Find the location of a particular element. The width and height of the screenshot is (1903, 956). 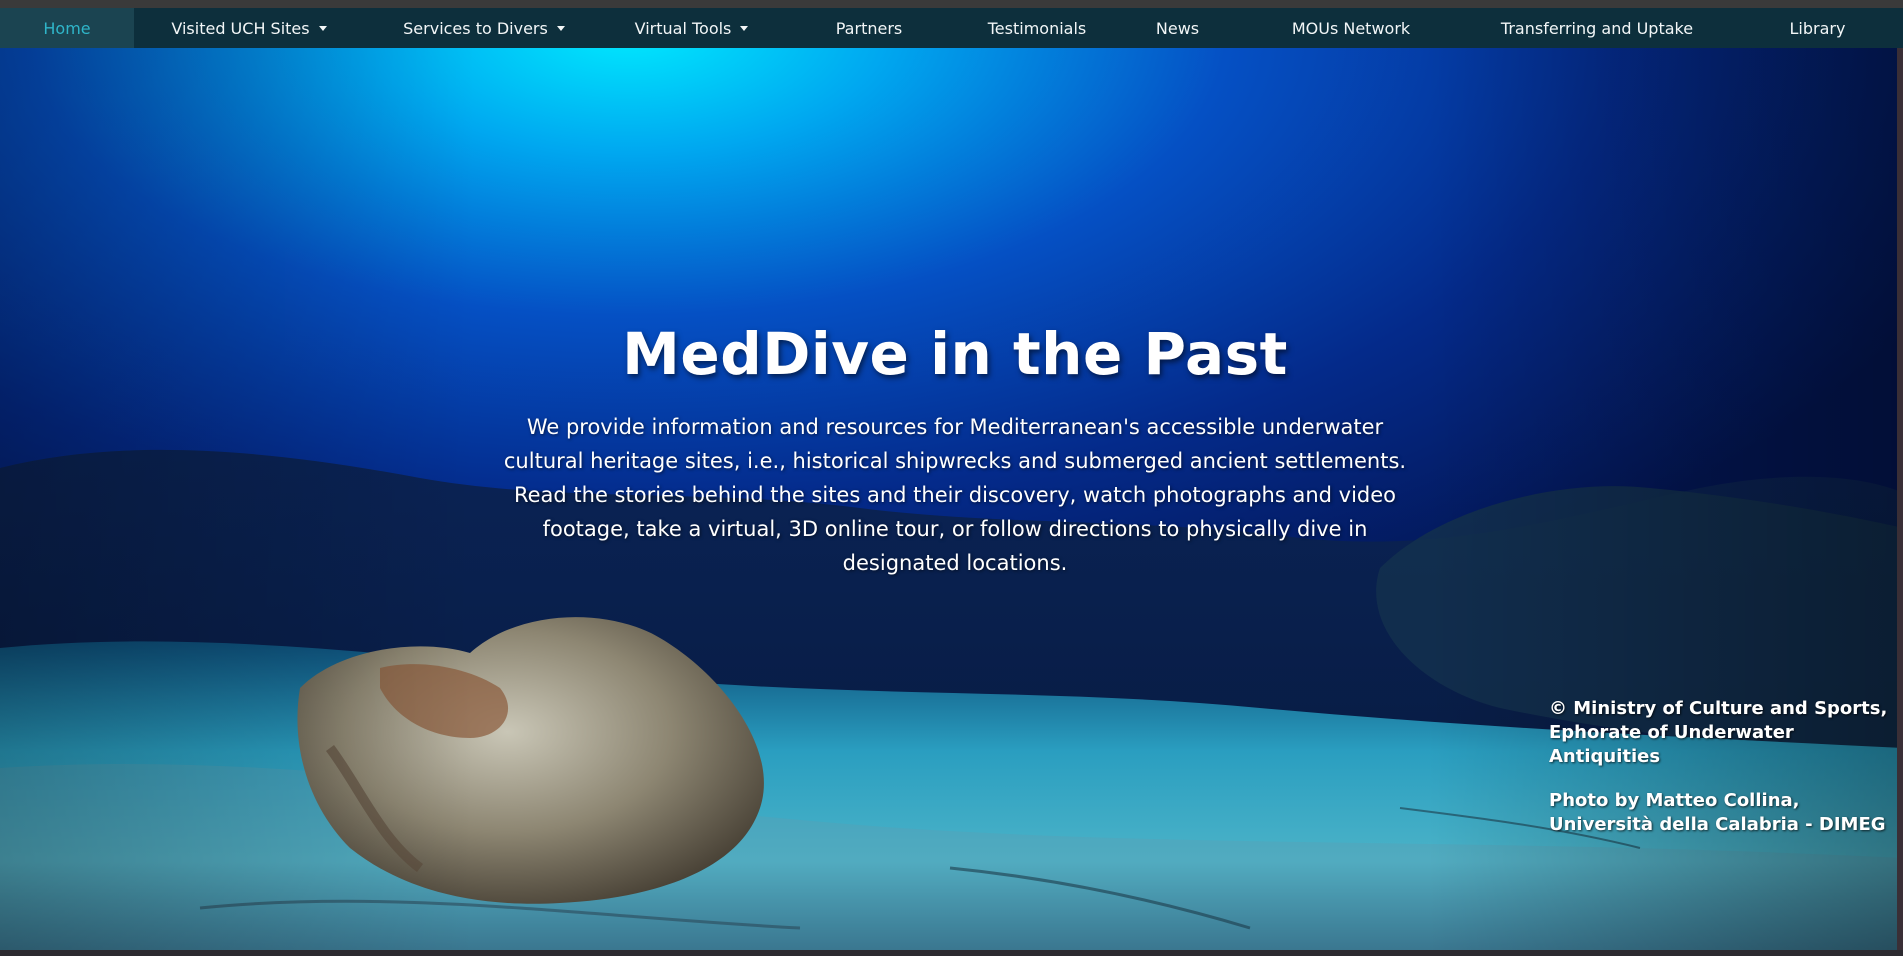

hero-title: MedDive in the Past is located at coordinates (955, 354).